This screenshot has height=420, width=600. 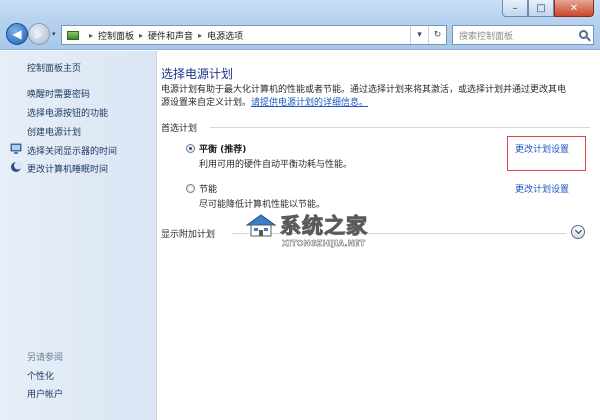 I want to click on maximize-button: □, so click(x=541, y=8).